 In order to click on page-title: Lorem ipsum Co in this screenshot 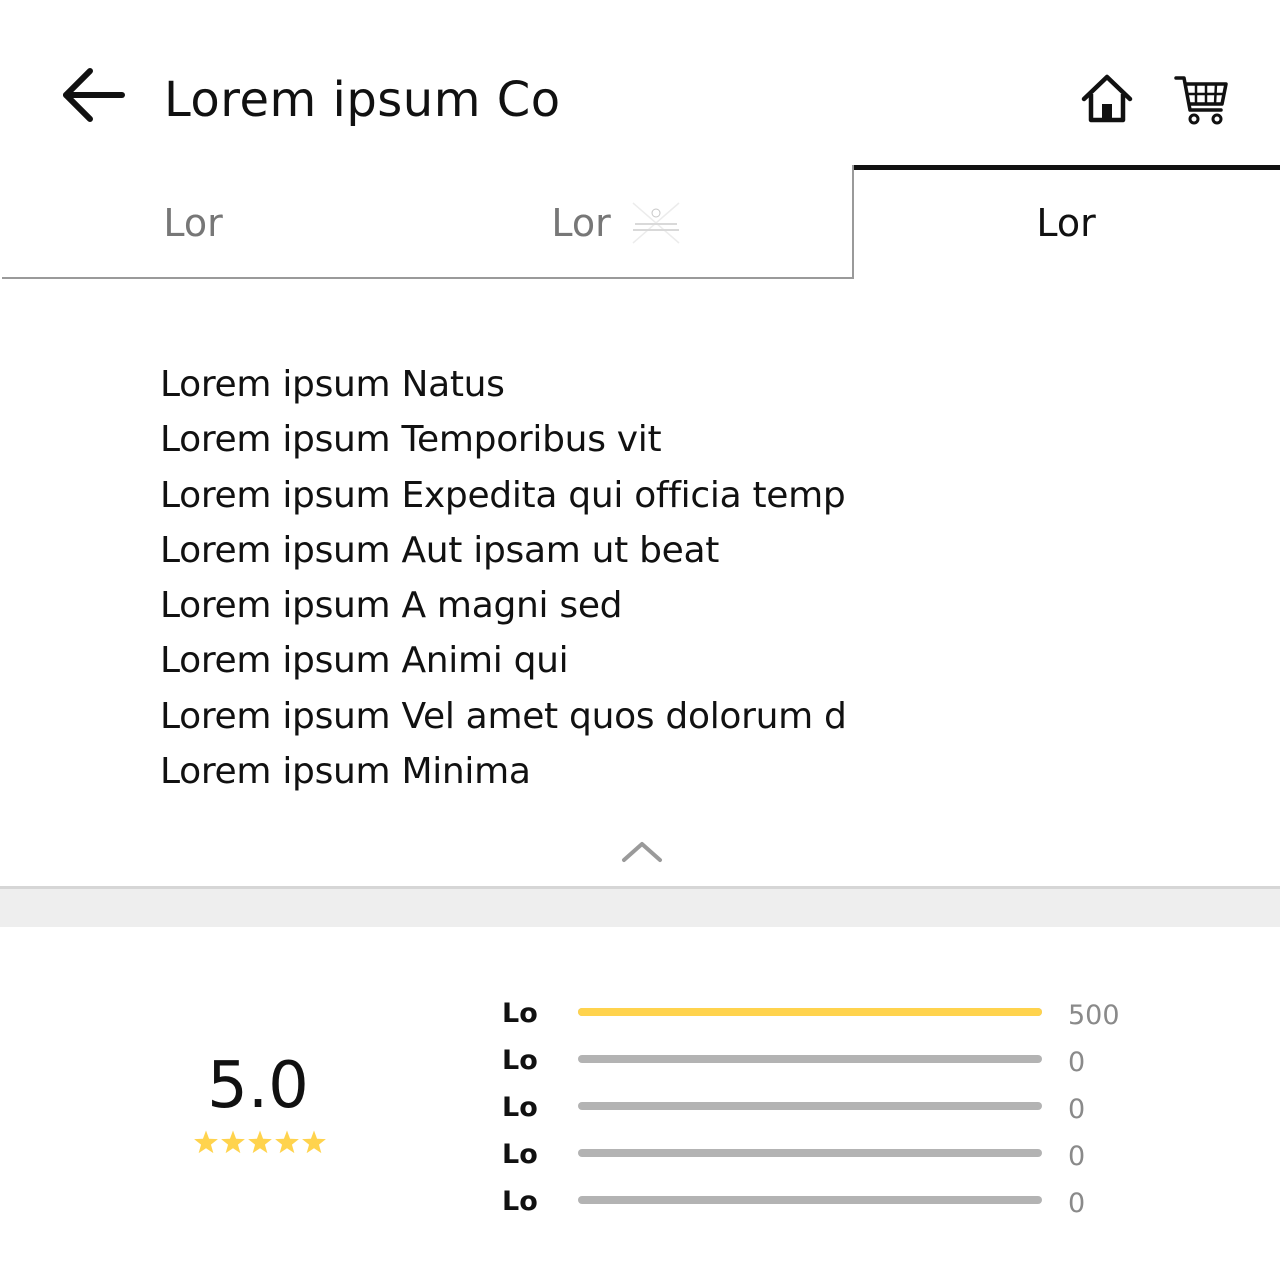, I will do `click(362, 100)`.